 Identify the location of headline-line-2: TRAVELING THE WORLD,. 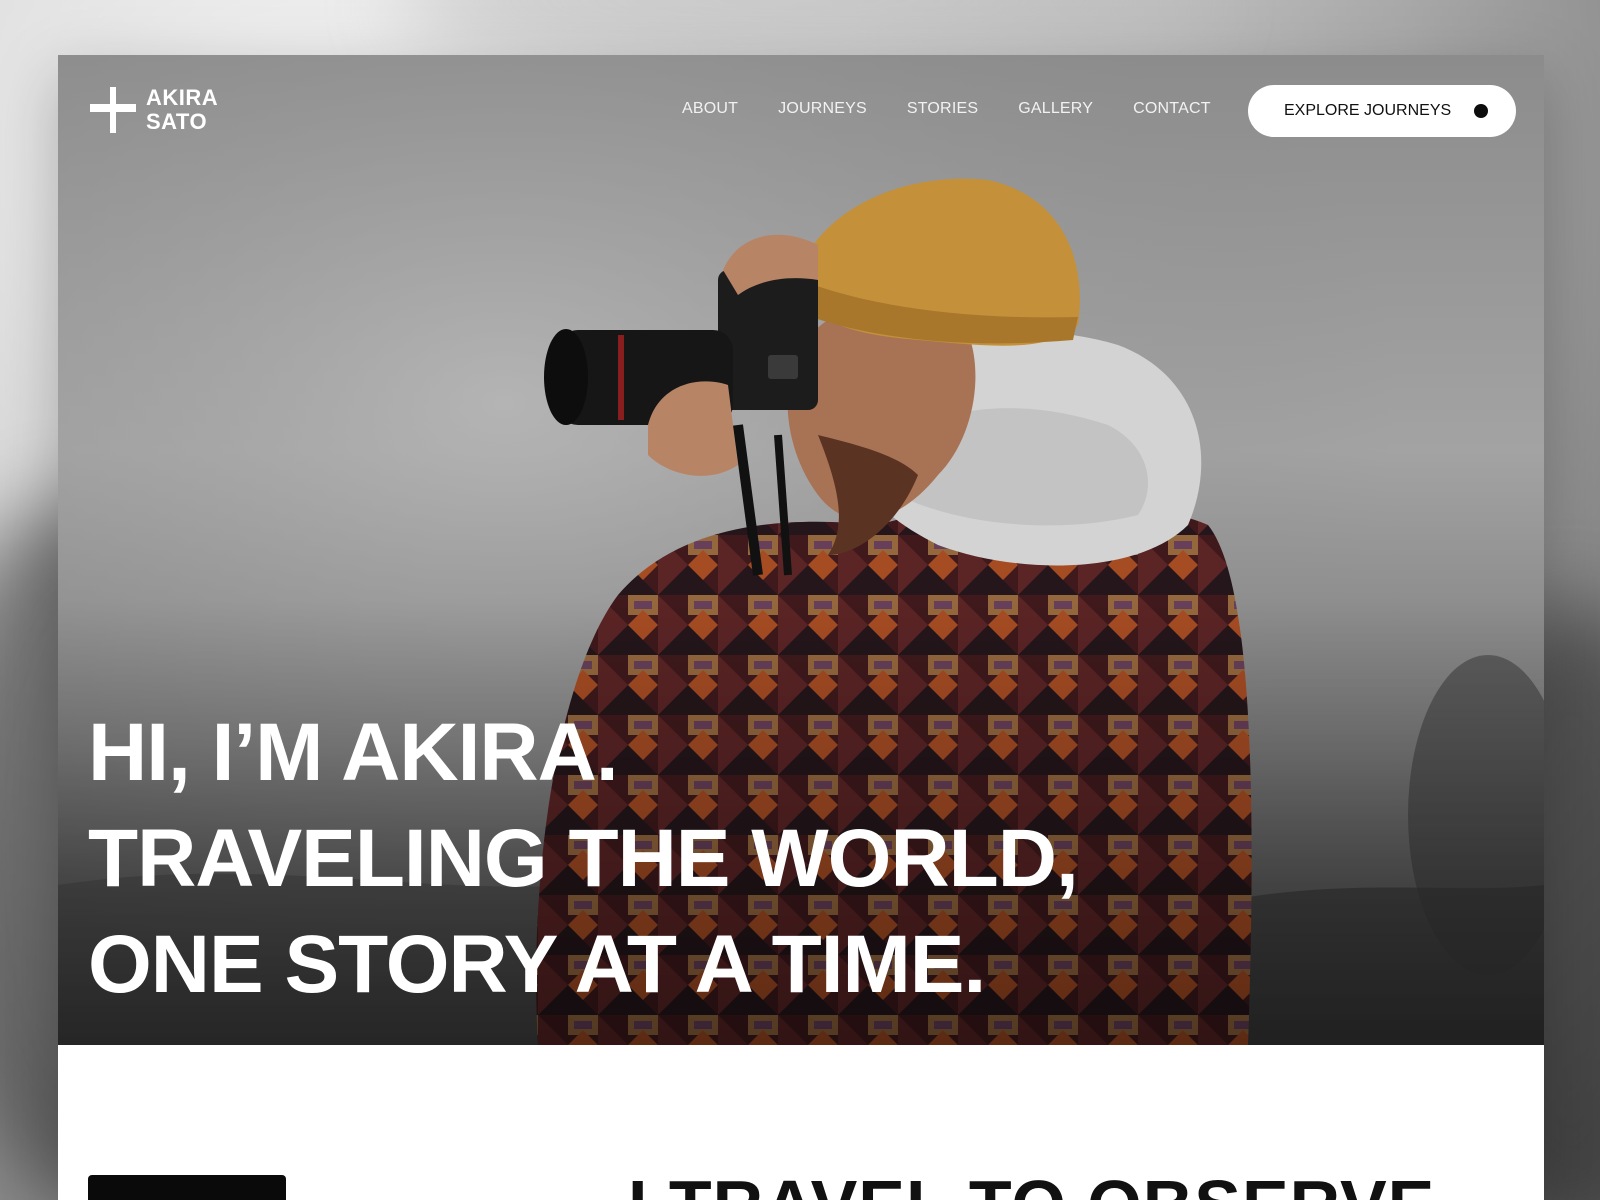
(583, 858).